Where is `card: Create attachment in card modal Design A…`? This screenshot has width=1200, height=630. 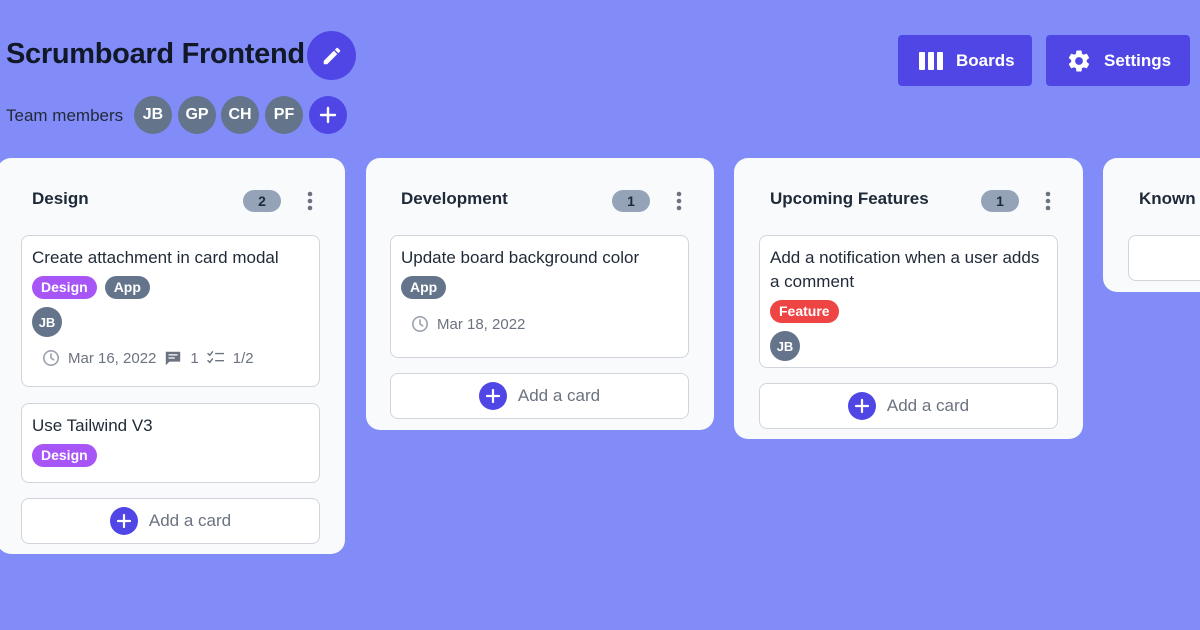
card: Create attachment in card modal Design A… is located at coordinates (170, 311).